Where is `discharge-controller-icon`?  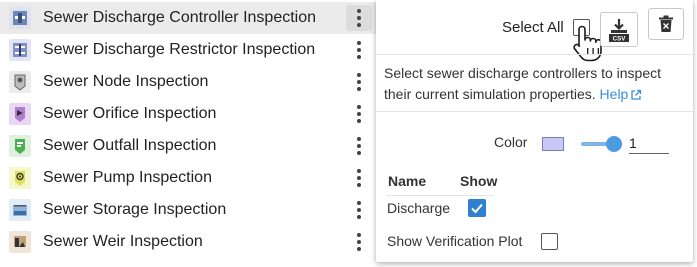 discharge-controller-icon is located at coordinates (20, 18).